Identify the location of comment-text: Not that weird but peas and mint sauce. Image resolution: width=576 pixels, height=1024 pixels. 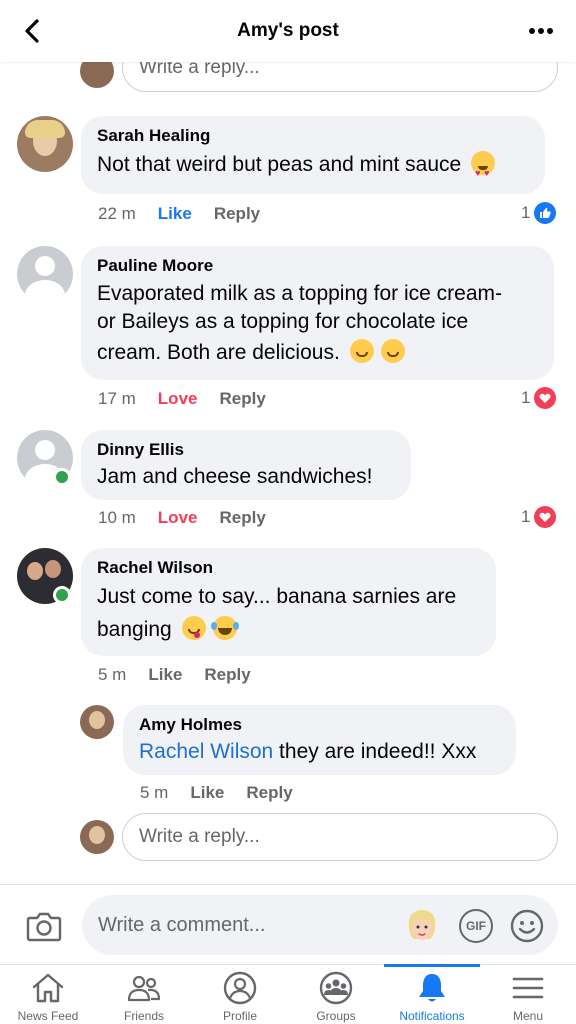
(279, 164).